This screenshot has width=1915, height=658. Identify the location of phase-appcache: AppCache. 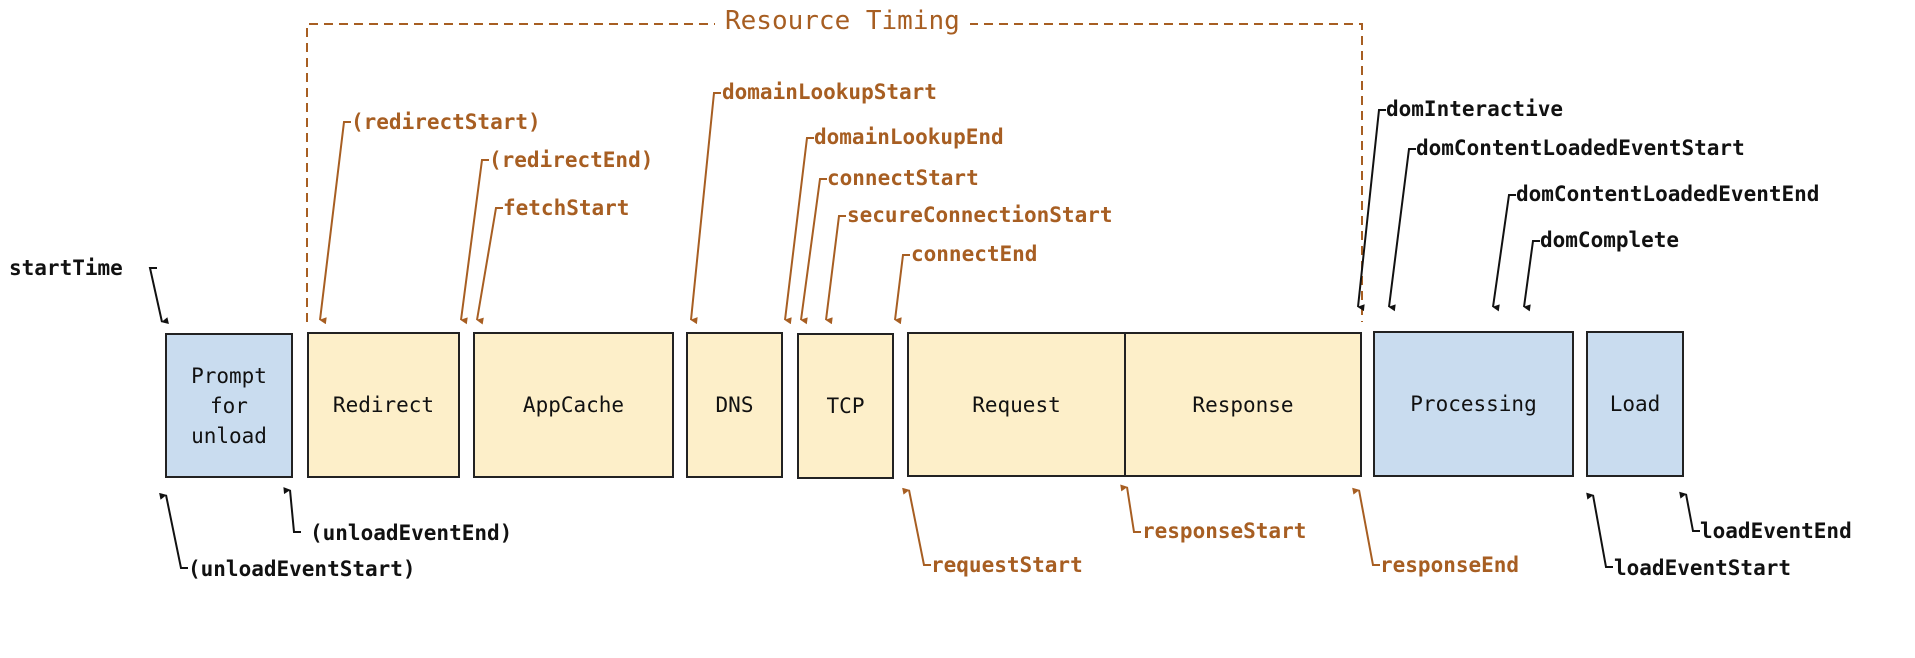
(573, 405).